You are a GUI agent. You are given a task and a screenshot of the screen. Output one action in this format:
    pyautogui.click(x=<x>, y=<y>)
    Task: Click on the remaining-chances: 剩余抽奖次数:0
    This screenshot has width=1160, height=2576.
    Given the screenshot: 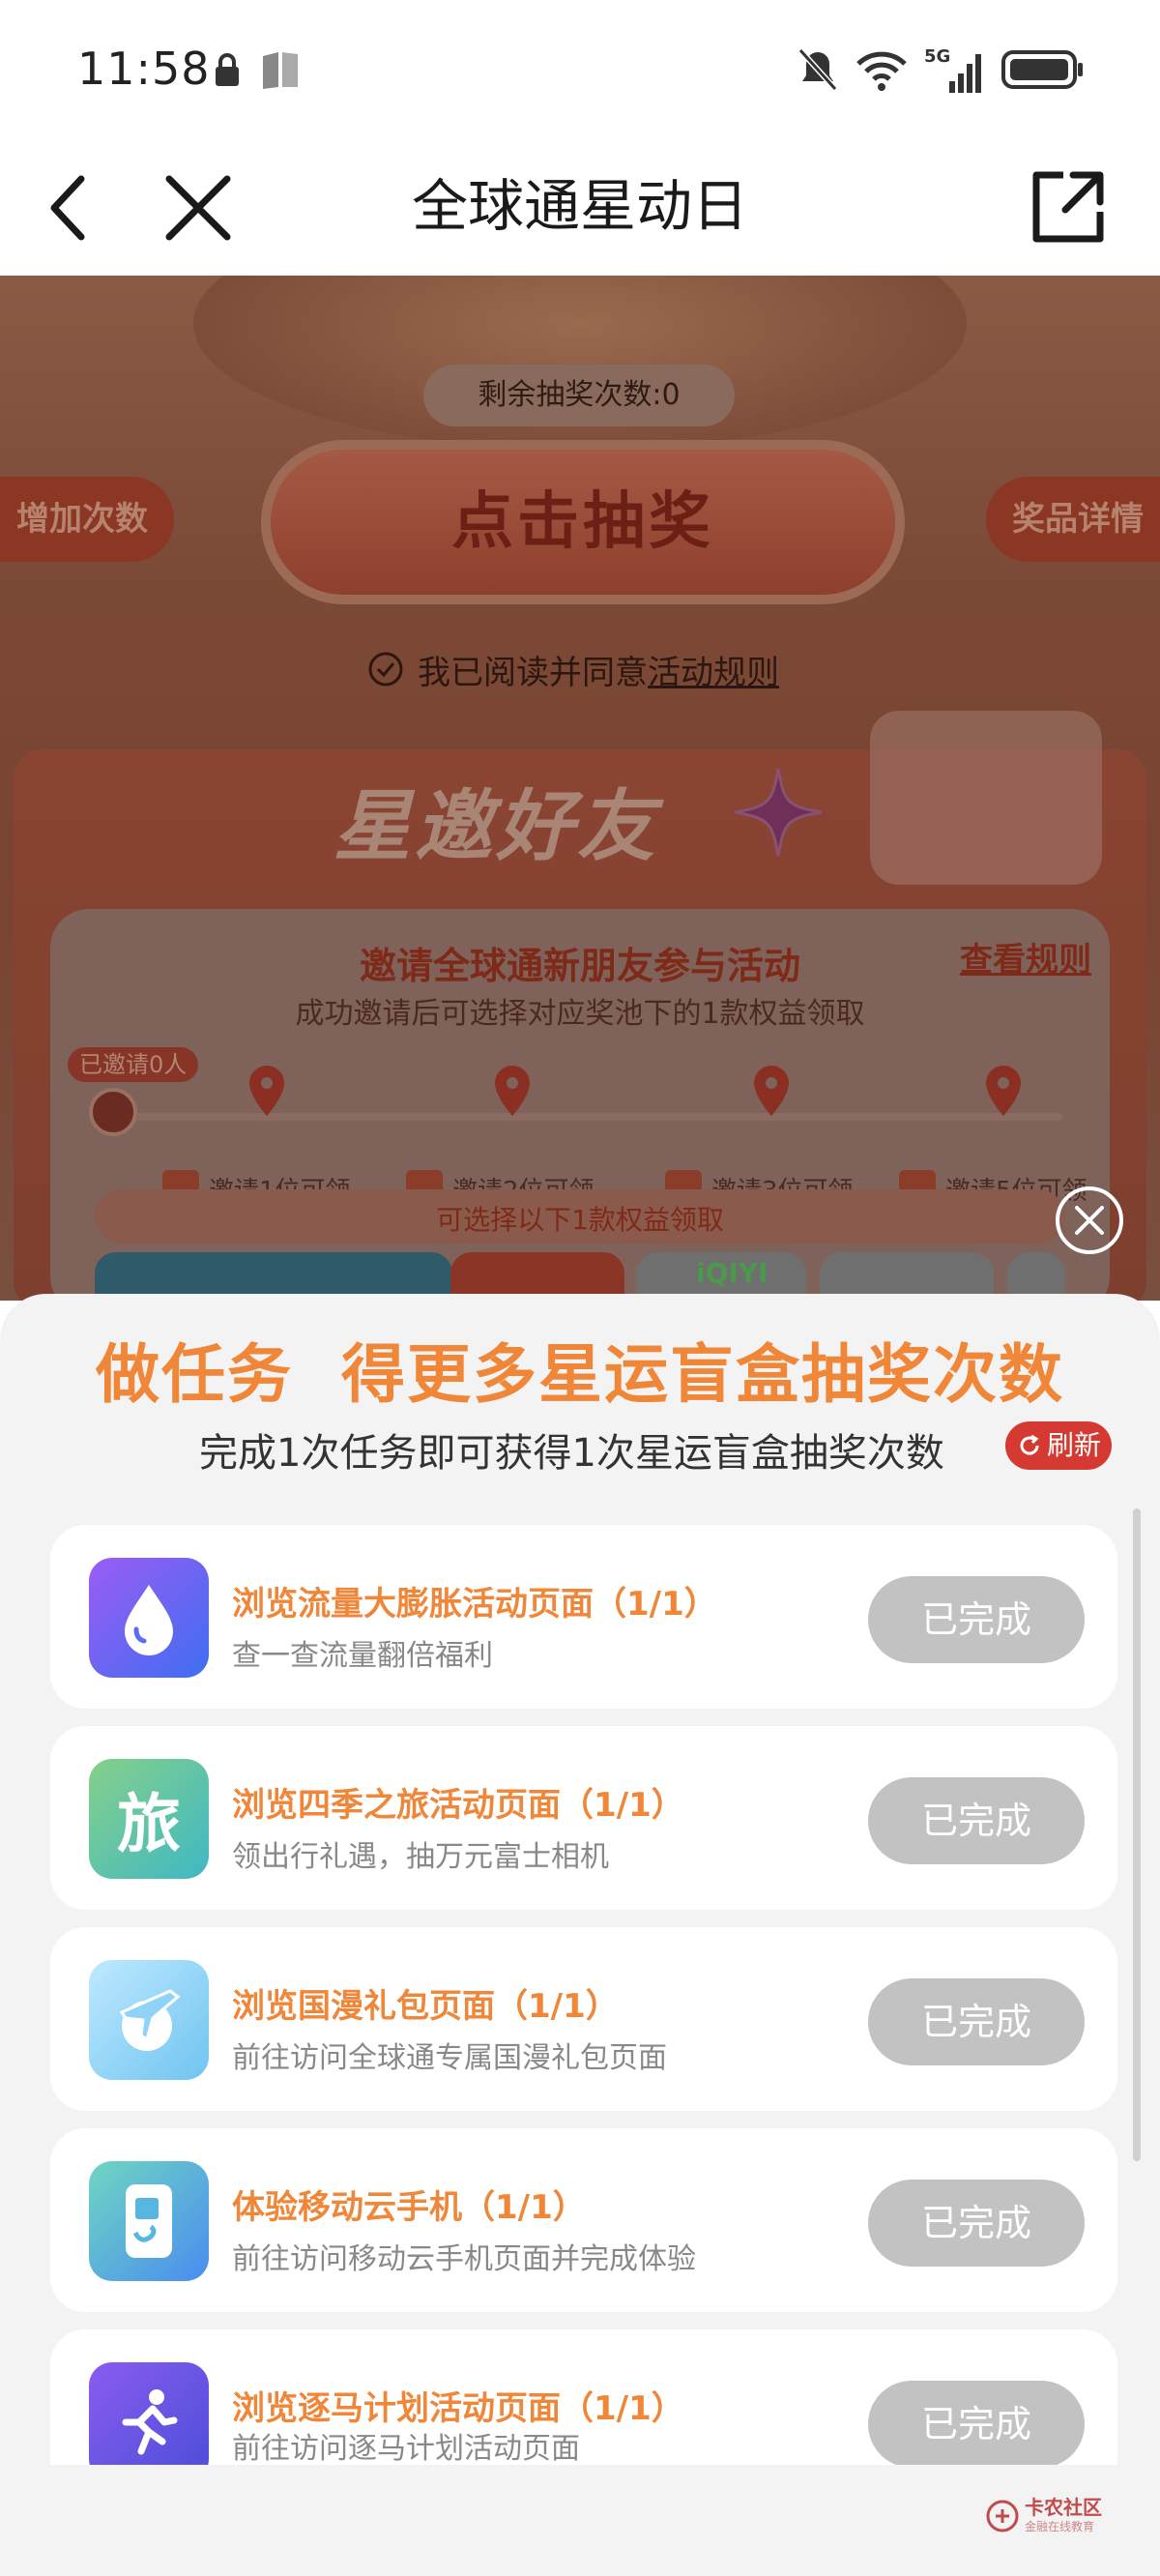 What is the action you would take?
    pyautogui.click(x=579, y=395)
    